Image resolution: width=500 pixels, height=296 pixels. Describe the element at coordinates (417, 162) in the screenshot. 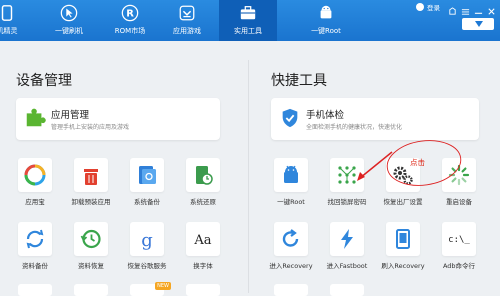

I see `annotation-label: 点击` at that location.